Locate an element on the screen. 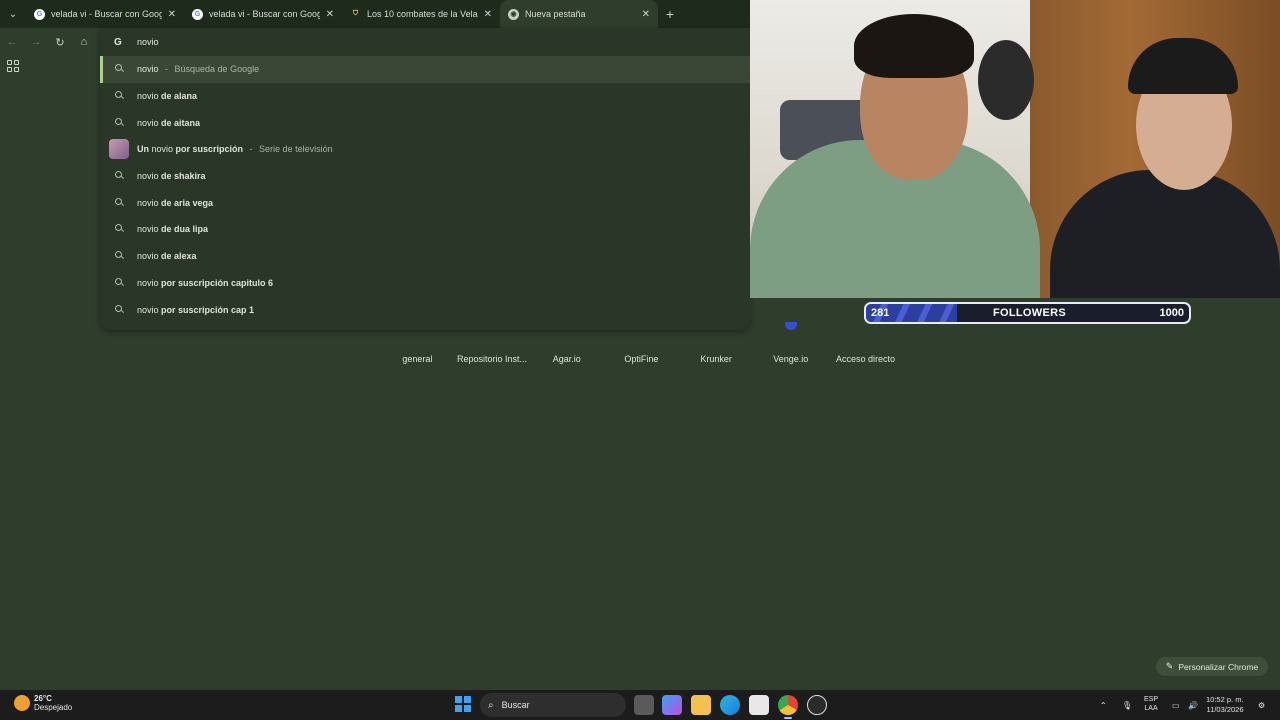 The image size is (1280, 720). suggestion-item: novio por suscripción cap 1 is located at coordinates (425, 309).